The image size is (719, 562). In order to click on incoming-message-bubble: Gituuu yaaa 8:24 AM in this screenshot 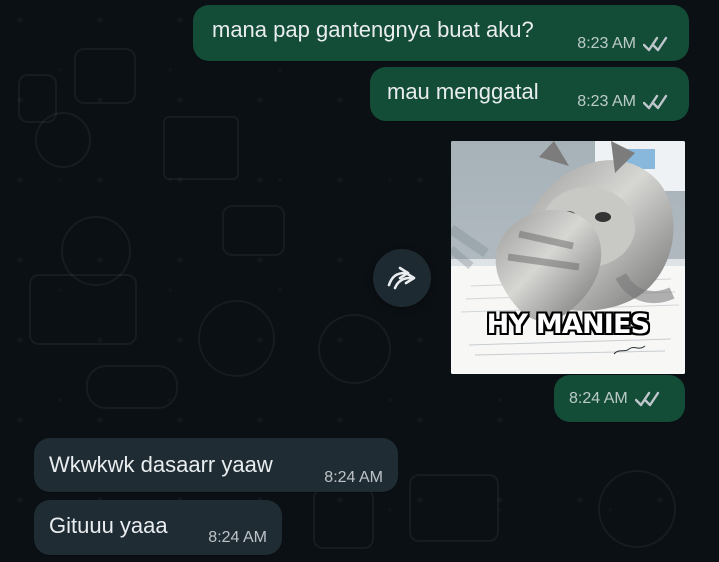, I will do `click(158, 527)`.